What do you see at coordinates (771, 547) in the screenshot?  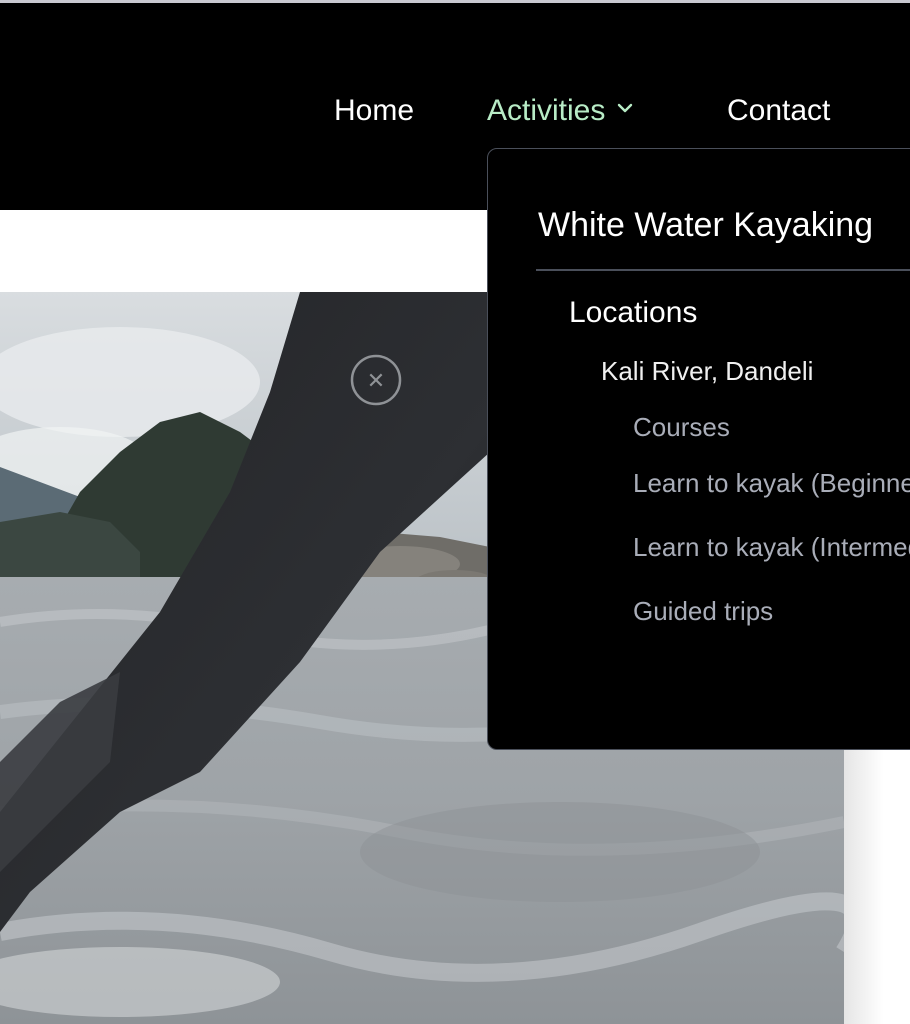 I see `menu-item-intermediate-course: Learn to kayak (Intermediate)` at bounding box center [771, 547].